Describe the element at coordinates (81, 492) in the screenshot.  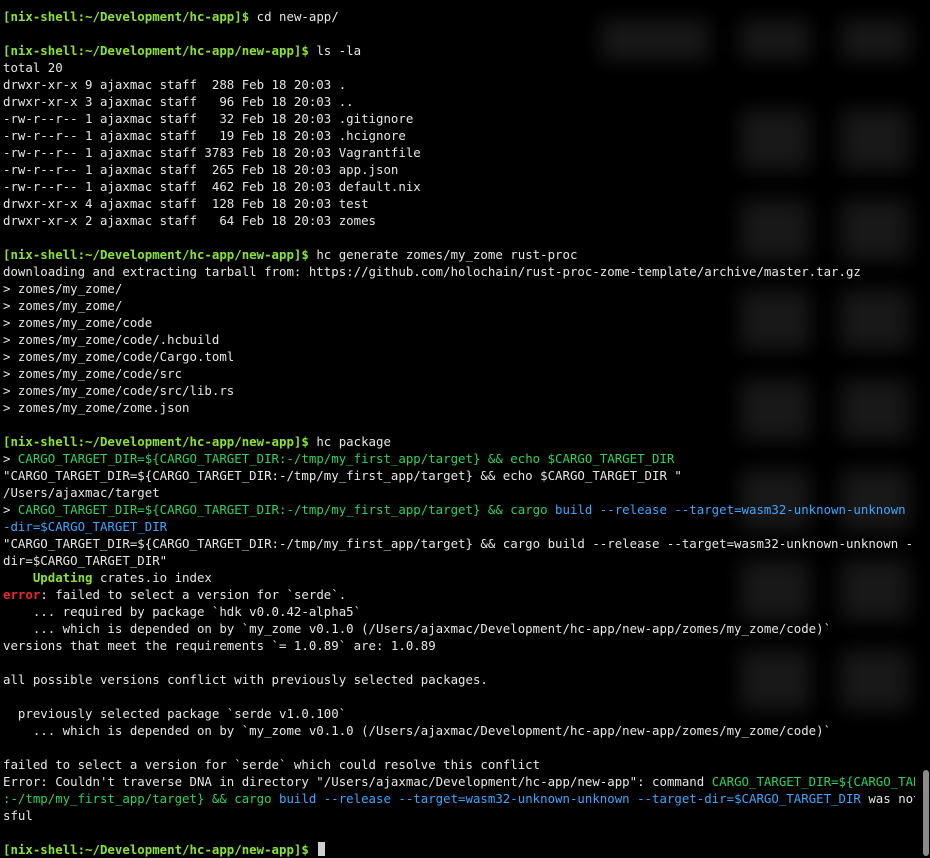
I see `output-line: /Users/ajaxmac/target` at that location.